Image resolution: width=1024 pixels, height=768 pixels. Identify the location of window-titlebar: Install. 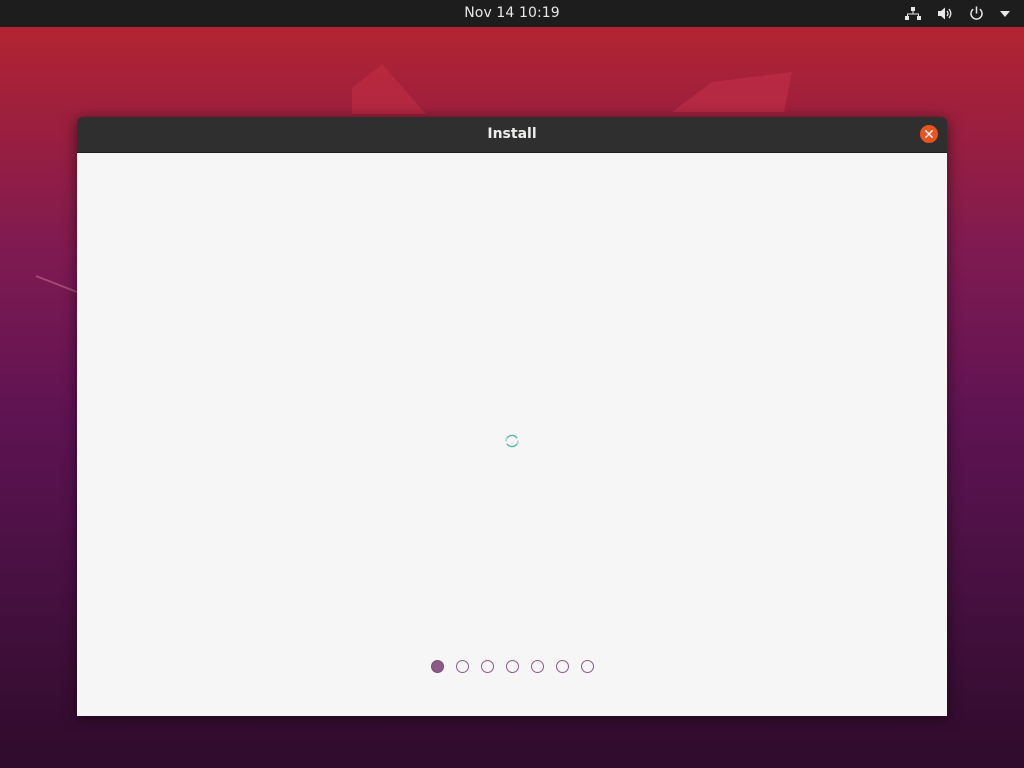
(512, 135).